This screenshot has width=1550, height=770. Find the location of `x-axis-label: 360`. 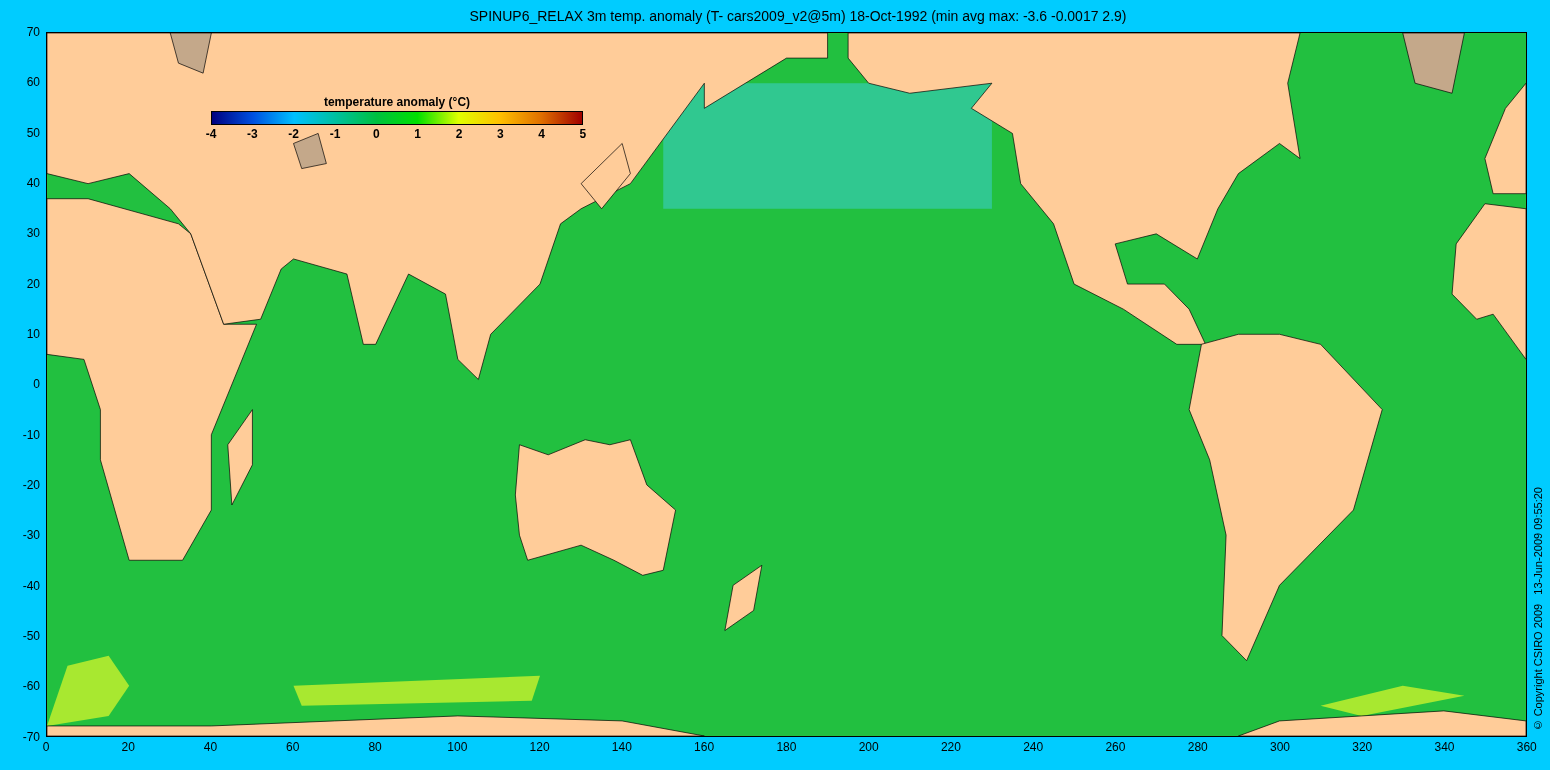

x-axis-label: 360 is located at coordinates (1526, 747).